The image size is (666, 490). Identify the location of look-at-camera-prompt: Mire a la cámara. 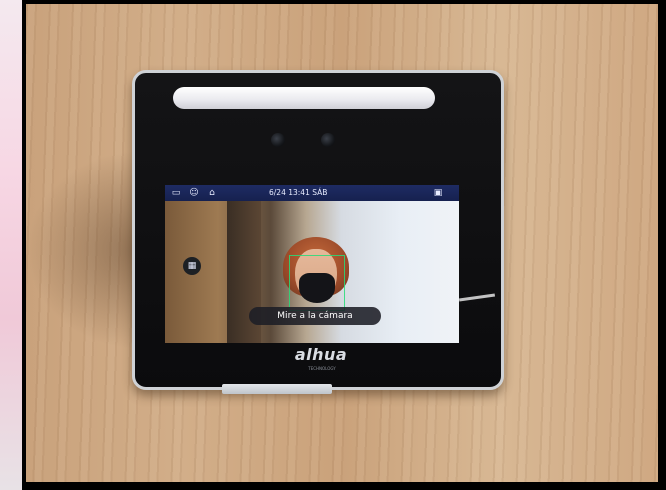
(315, 316).